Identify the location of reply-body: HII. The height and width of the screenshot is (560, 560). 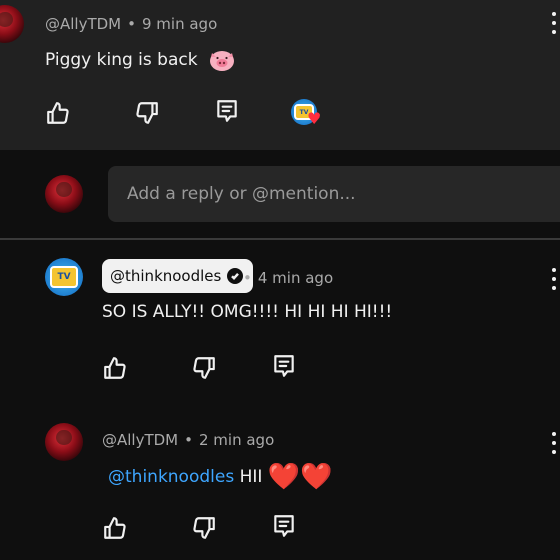
(251, 477).